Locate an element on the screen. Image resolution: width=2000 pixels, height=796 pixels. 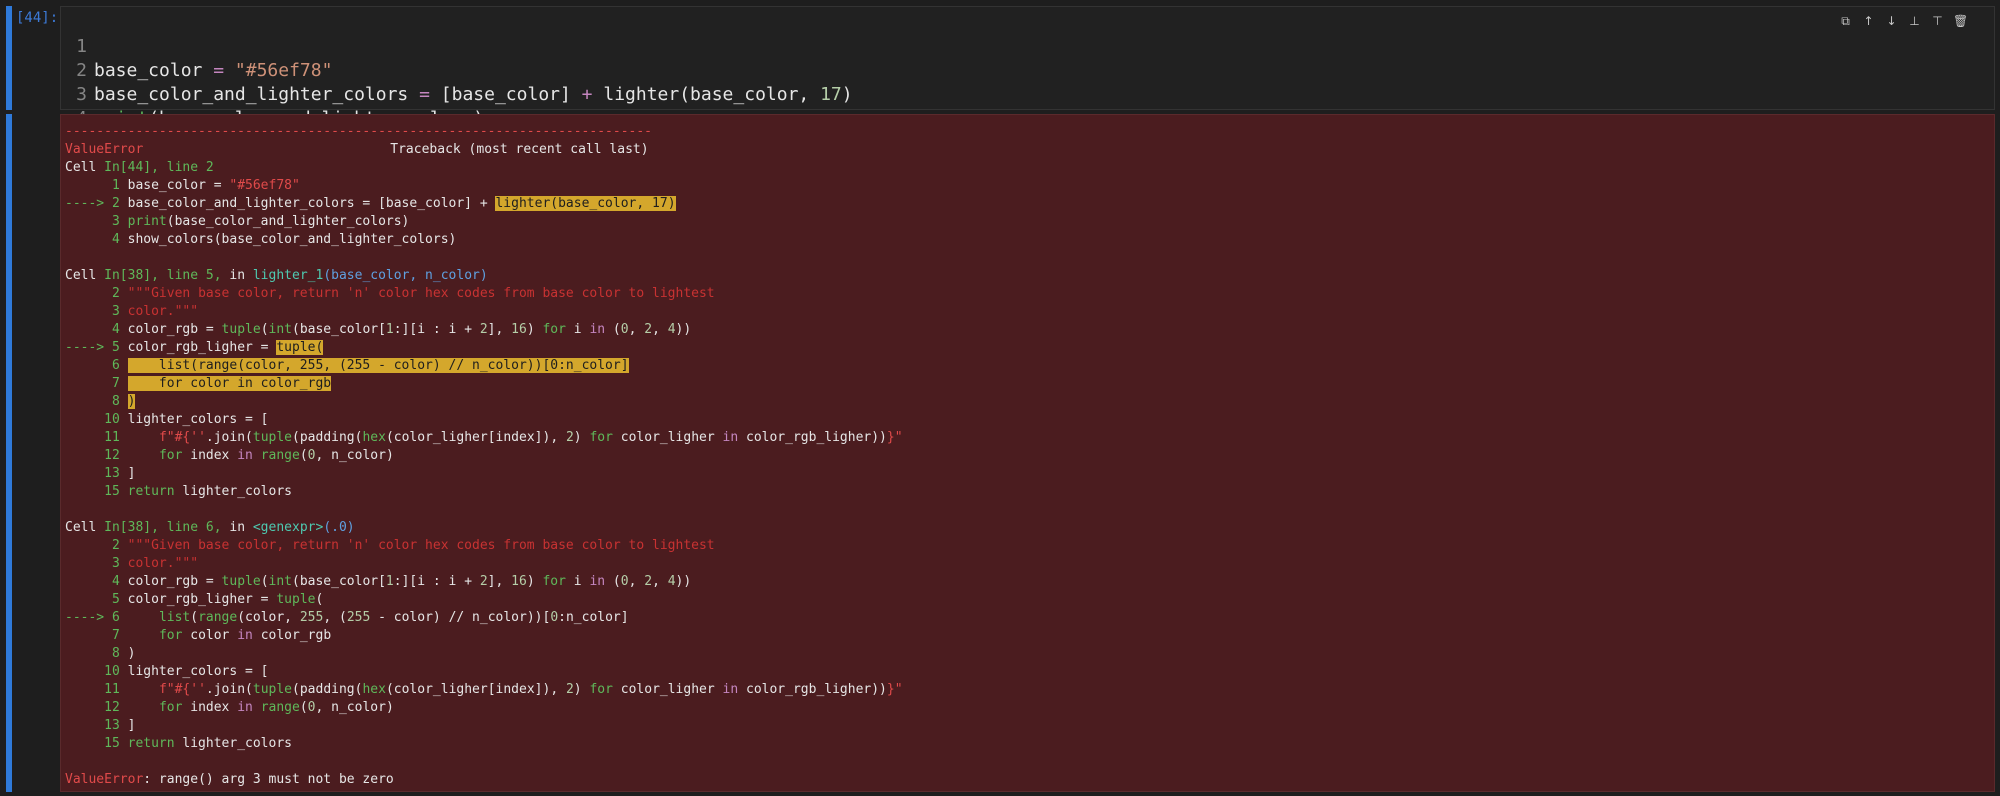
arrow-down-icon: ↓ is located at coordinates (1891, 21).